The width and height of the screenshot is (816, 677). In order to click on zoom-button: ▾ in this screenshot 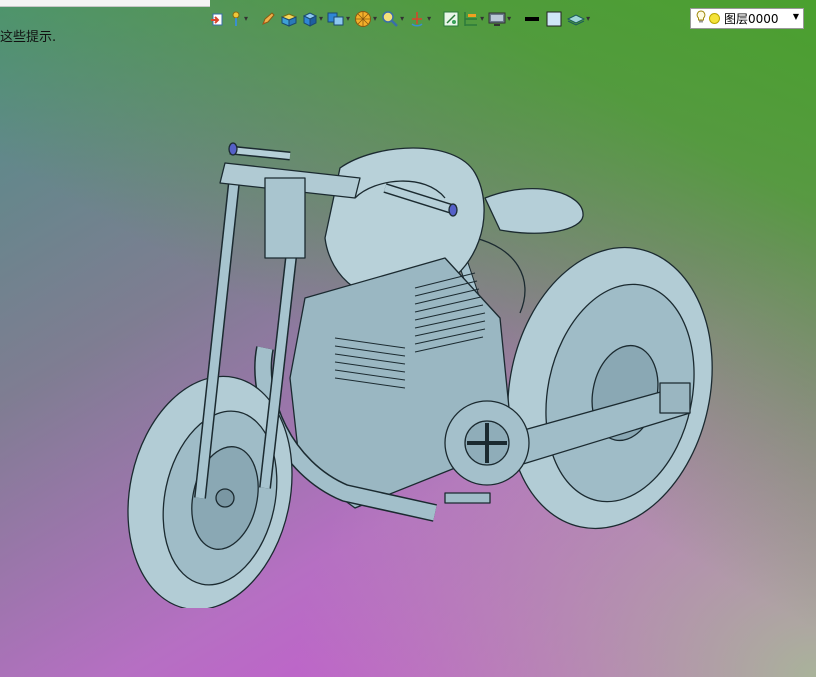, I will do `click(392, 19)`.